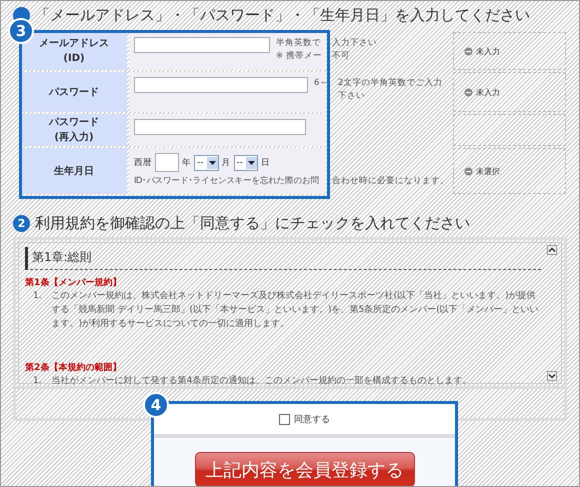  I want to click on step-number: 2, so click(21, 223).